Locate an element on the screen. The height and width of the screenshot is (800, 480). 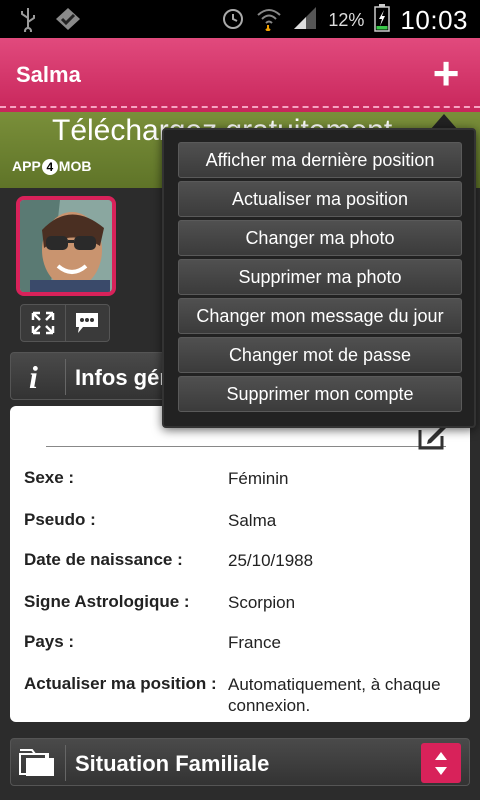
menu-item-change-password: Changer mot de passe is located at coordinates (320, 355).